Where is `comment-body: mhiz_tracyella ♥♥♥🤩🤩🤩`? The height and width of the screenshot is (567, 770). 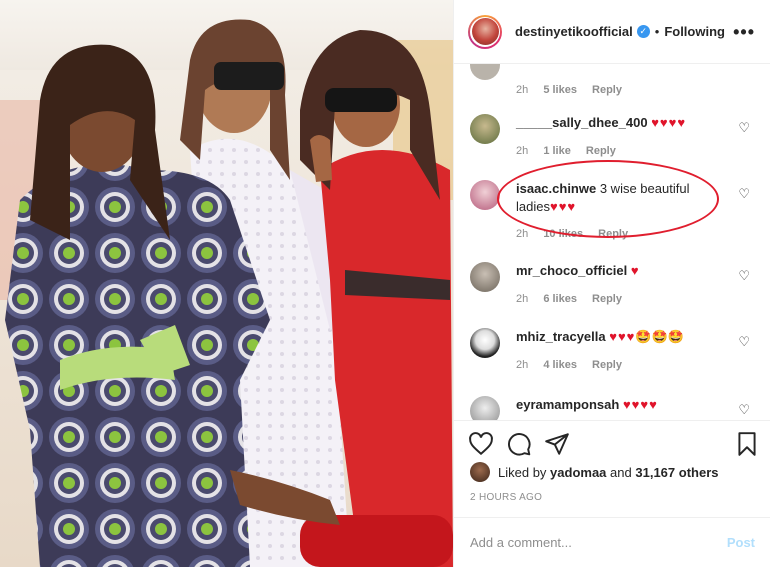 comment-body: mhiz_tracyella ♥♥♥🤩🤩🤩 is located at coordinates (621, 337).